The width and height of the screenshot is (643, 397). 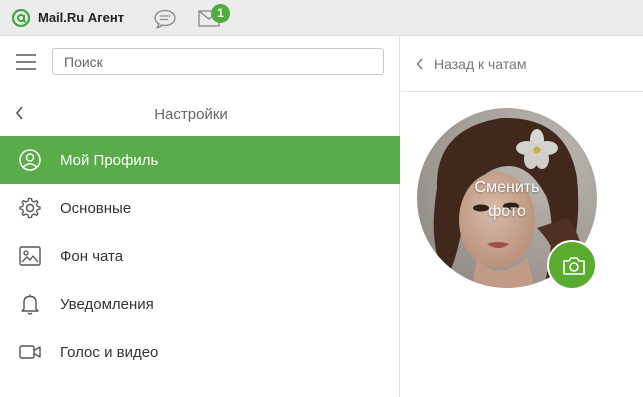 I want to click on menu-item-my-profile: Мой Профиль, so click(x=200, y=160).